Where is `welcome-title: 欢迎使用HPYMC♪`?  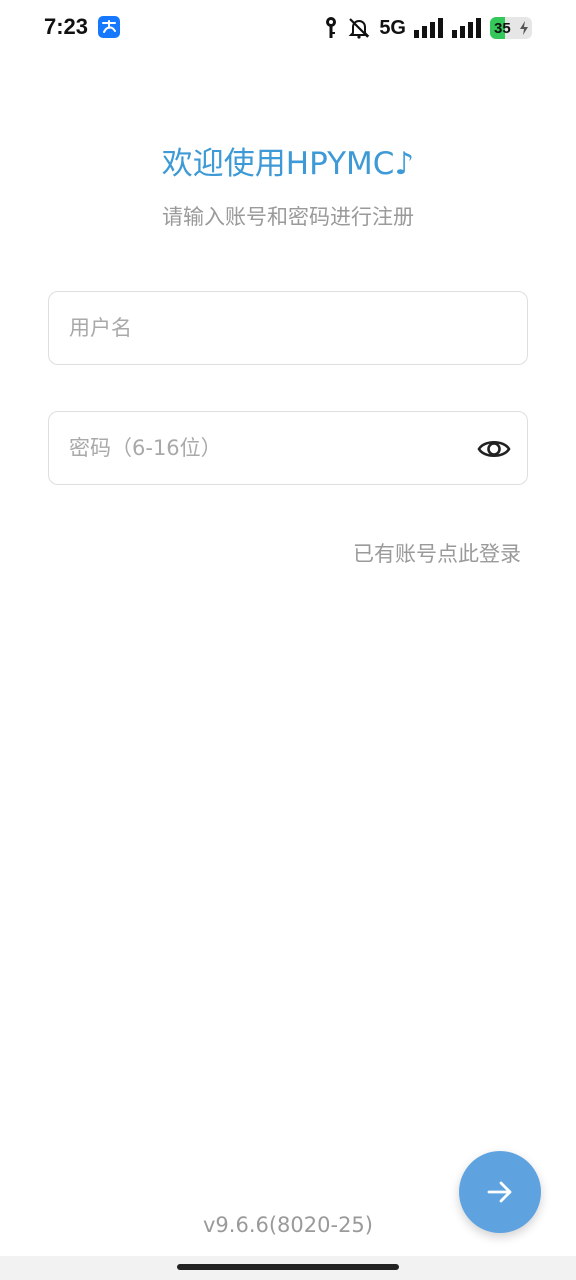
welcome-title: 欢迎使用HPYMC♪ is located at coordinates (288, 164).